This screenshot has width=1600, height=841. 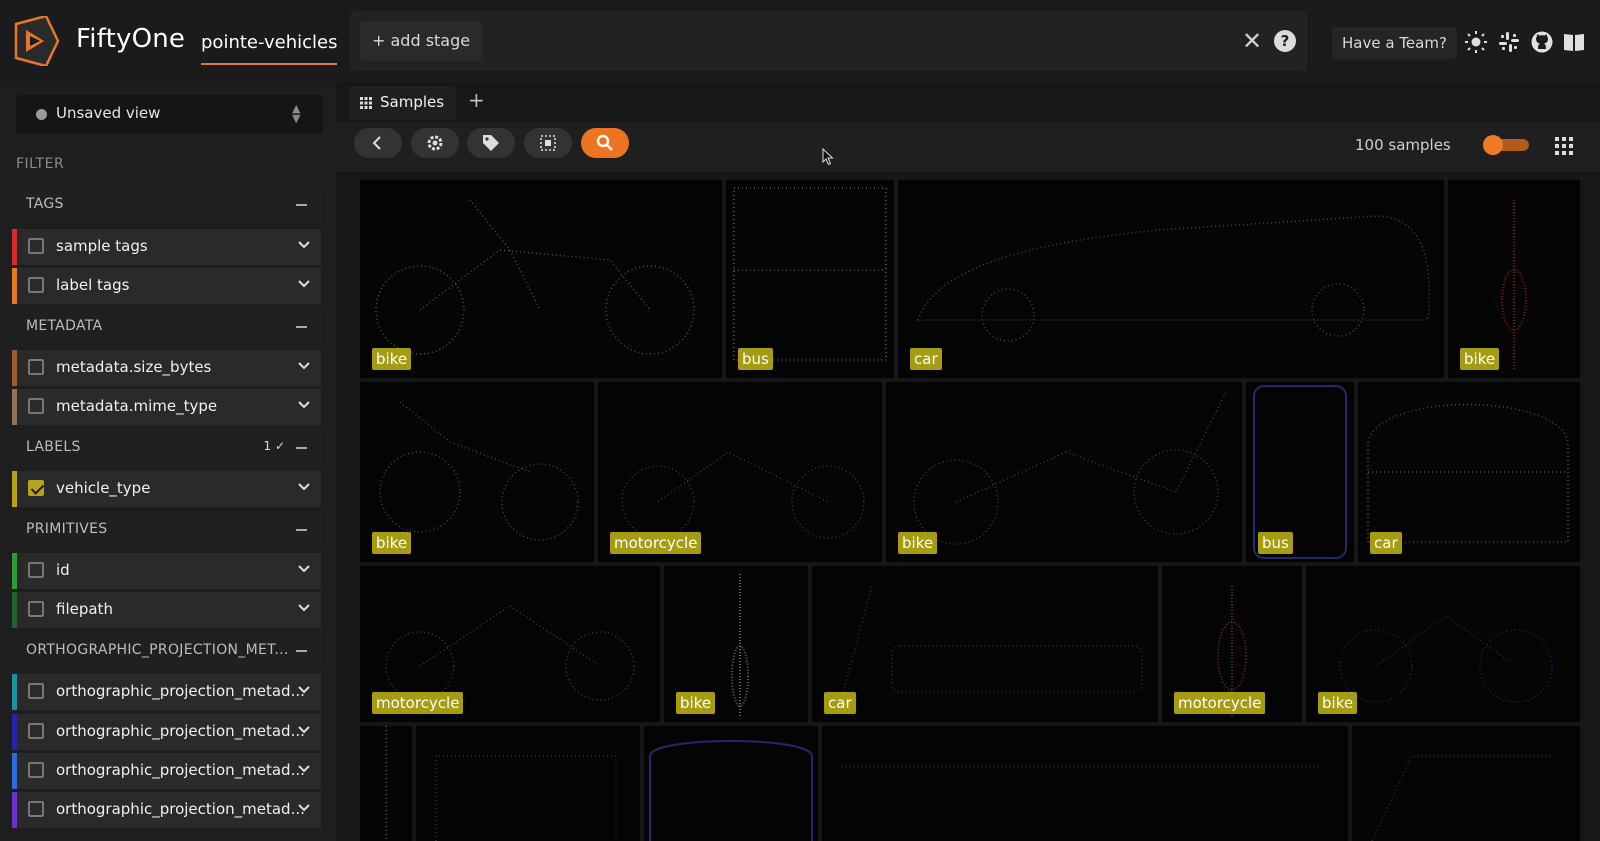 What do you see at coordinates (656, 543) in the screenshot?
I see `label-tag: motorcycle` at bounding box center [656, 543].